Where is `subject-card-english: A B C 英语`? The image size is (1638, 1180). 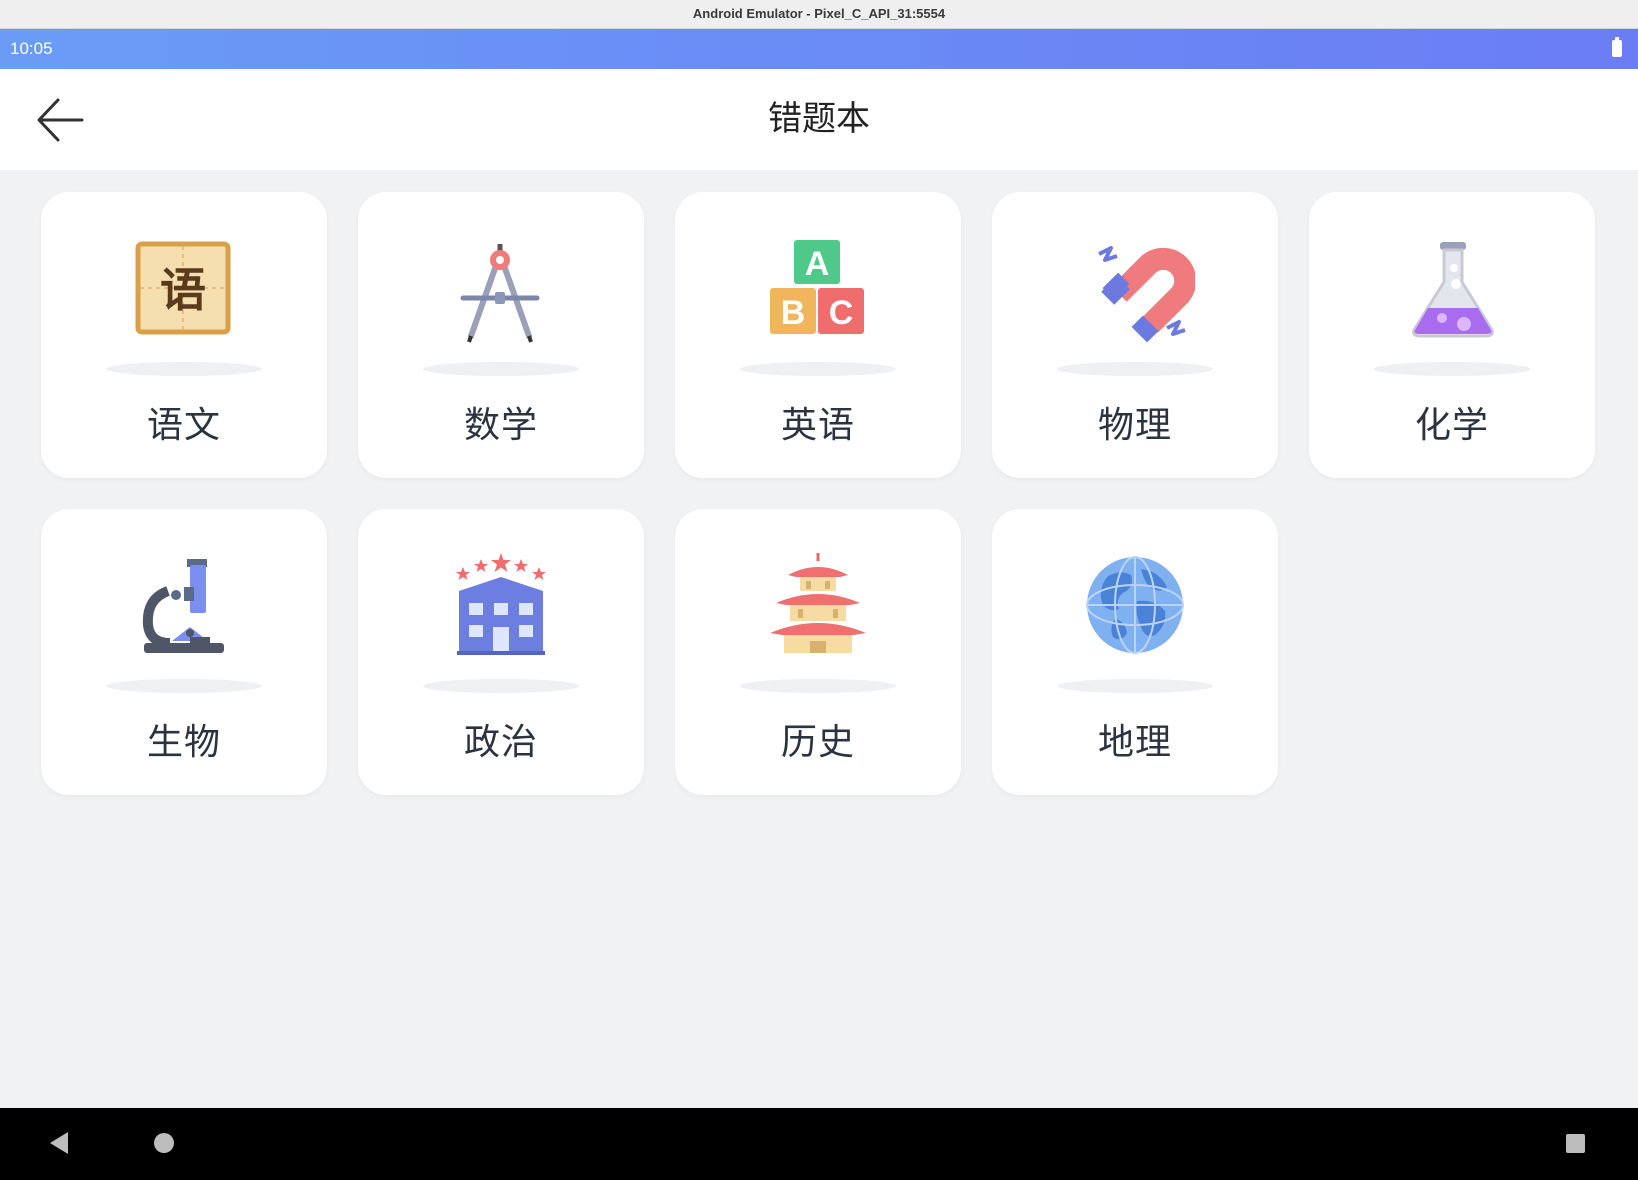 subject-card-english: A B C 英语 is located at coordinates (818, 335).